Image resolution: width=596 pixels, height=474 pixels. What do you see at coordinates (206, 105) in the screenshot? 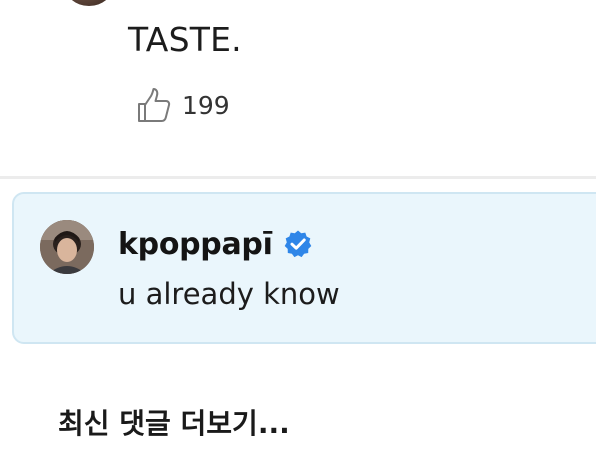
I see `like-count: 199` at bounding box center [206, 105].